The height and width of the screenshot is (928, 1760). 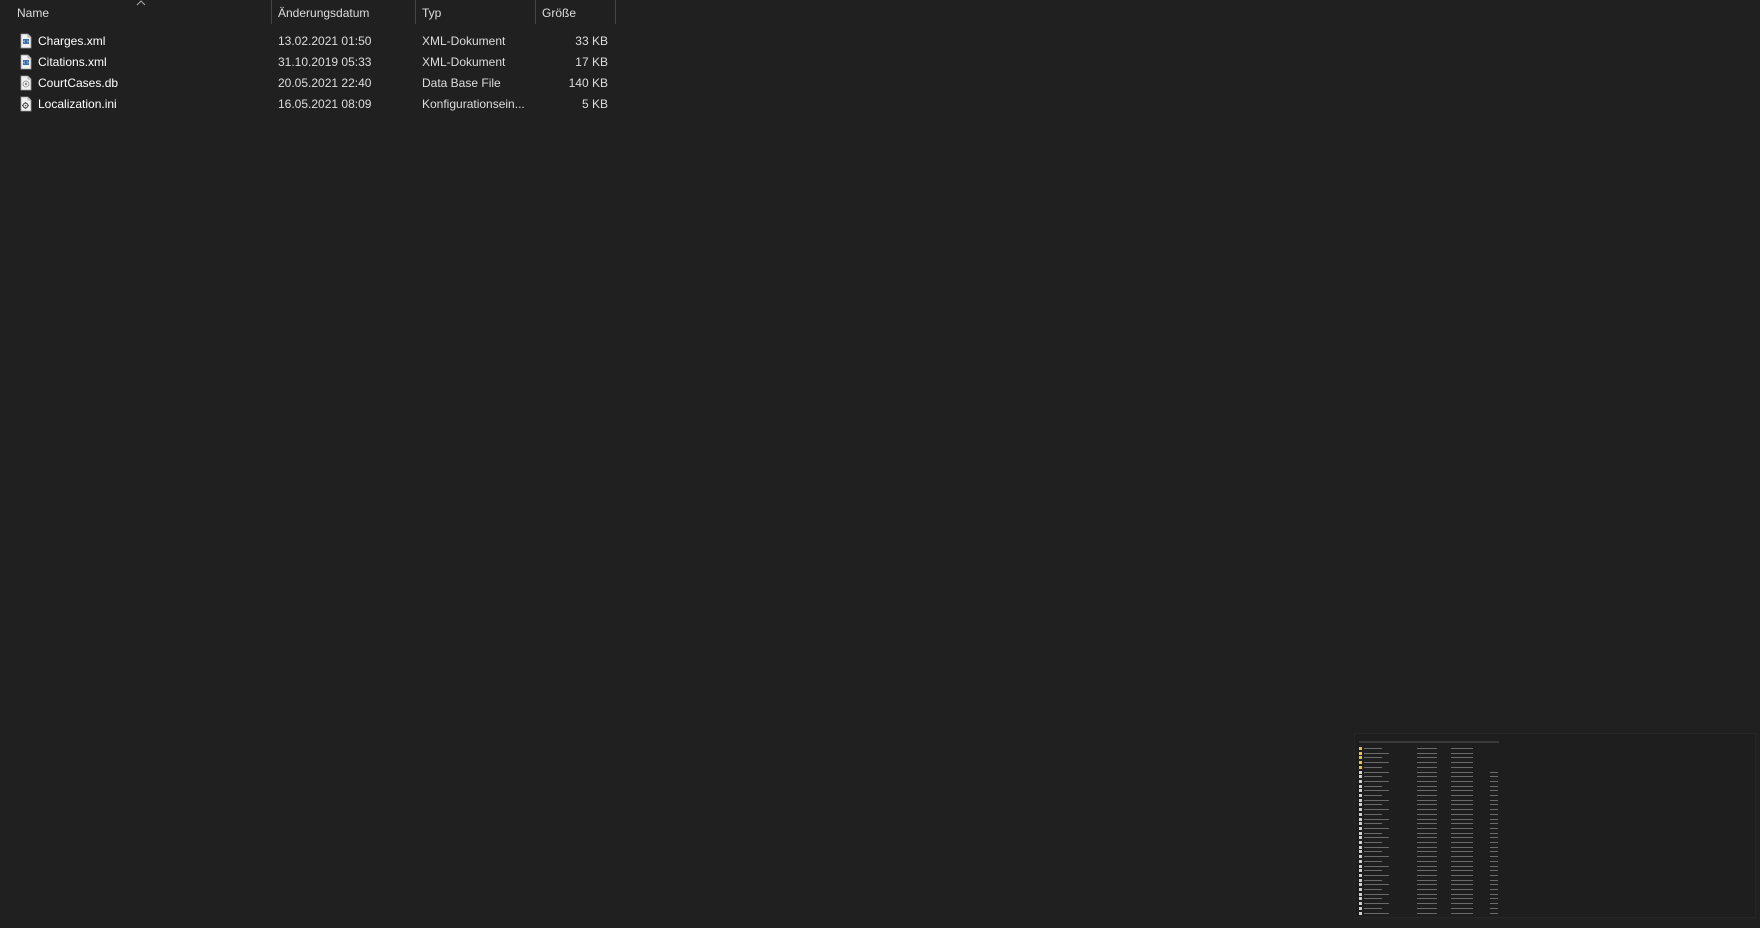 I want to click on file-date: 16.05.2021 08:09, so click(x=325, y=104).